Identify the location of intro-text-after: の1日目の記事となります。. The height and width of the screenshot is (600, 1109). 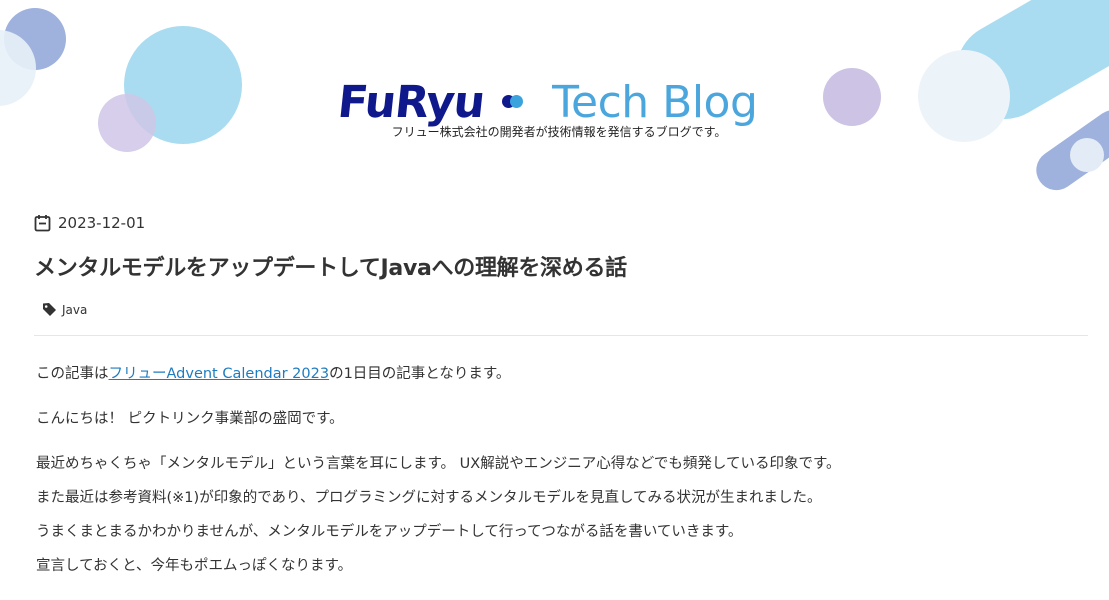
(420, 374).